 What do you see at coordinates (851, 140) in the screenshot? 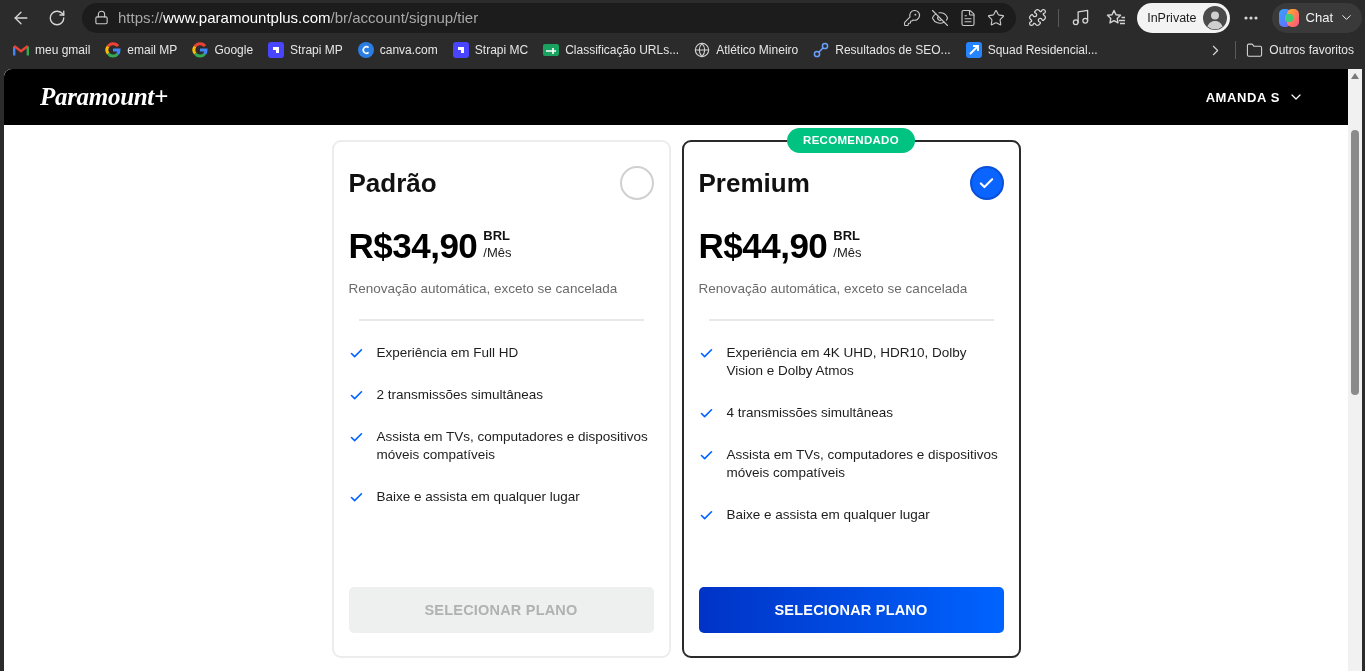
I see `recommended-badge: RECOMENDADO` at bounding box center [851, 140].